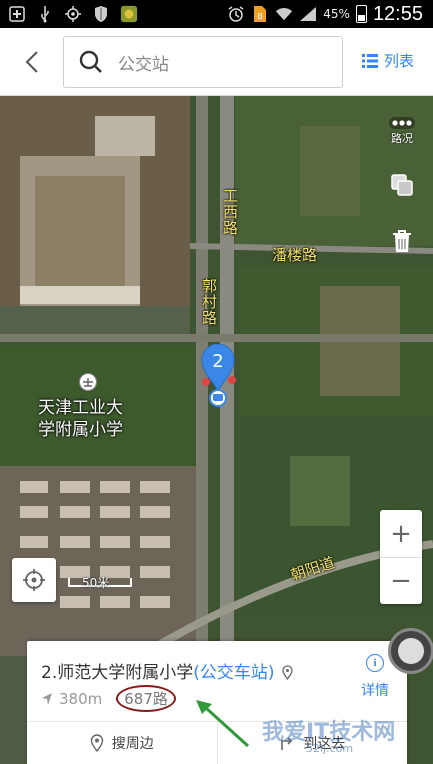  Describe the element at coordinates (209, 302) in the screenshot. I see `road-label-guocun: 郭村路` at that location.